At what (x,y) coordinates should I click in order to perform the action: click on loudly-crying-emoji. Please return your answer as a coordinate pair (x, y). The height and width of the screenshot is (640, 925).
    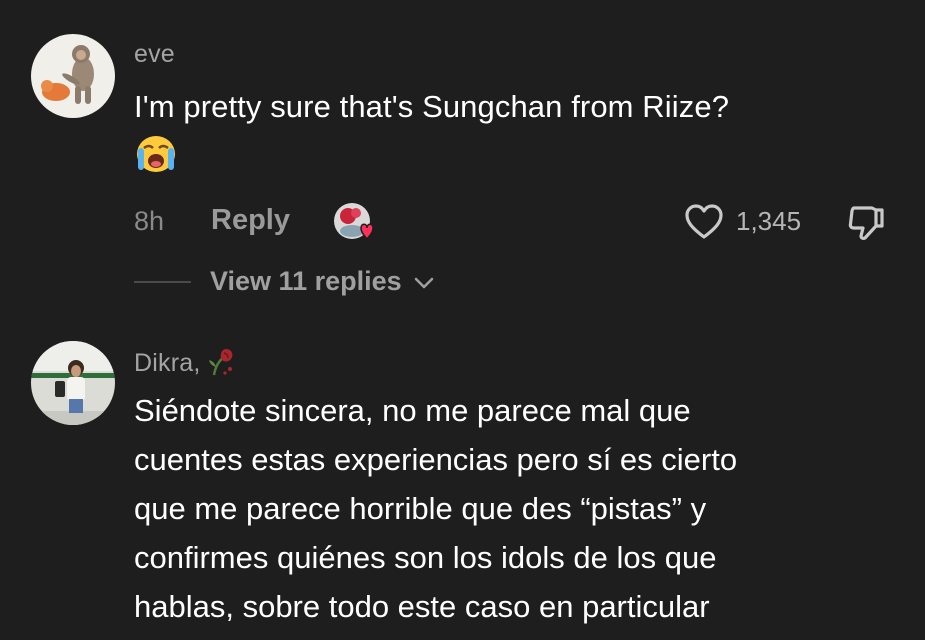
    Looking at the image, I should click on (156, 154).